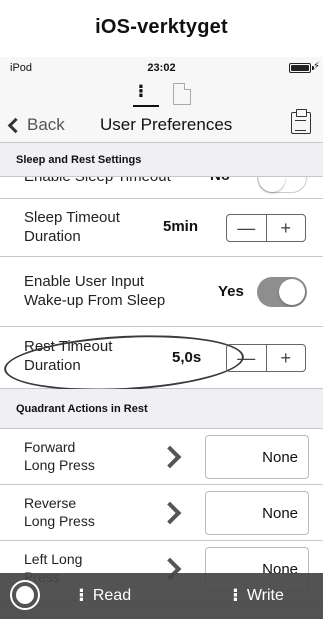 Image resolution: width=323 pixels, height=619 pixels. I want to click on row-label-line1: Rest Timeout, so click(68, 346).